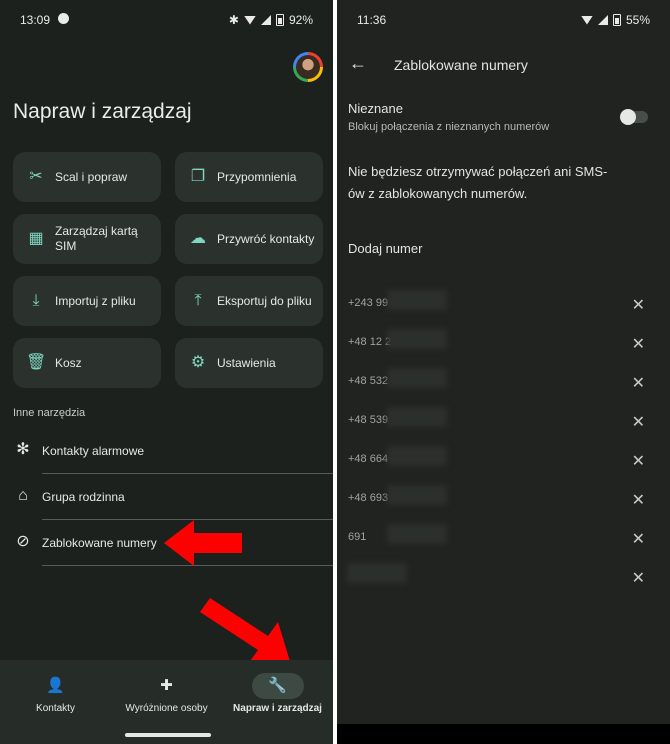 This screenshot has width=670, height=744. Describe the element at coordinates (503, 383) in the screenshot. I see `blocked-number-row: +48 532 ✕` at that location.